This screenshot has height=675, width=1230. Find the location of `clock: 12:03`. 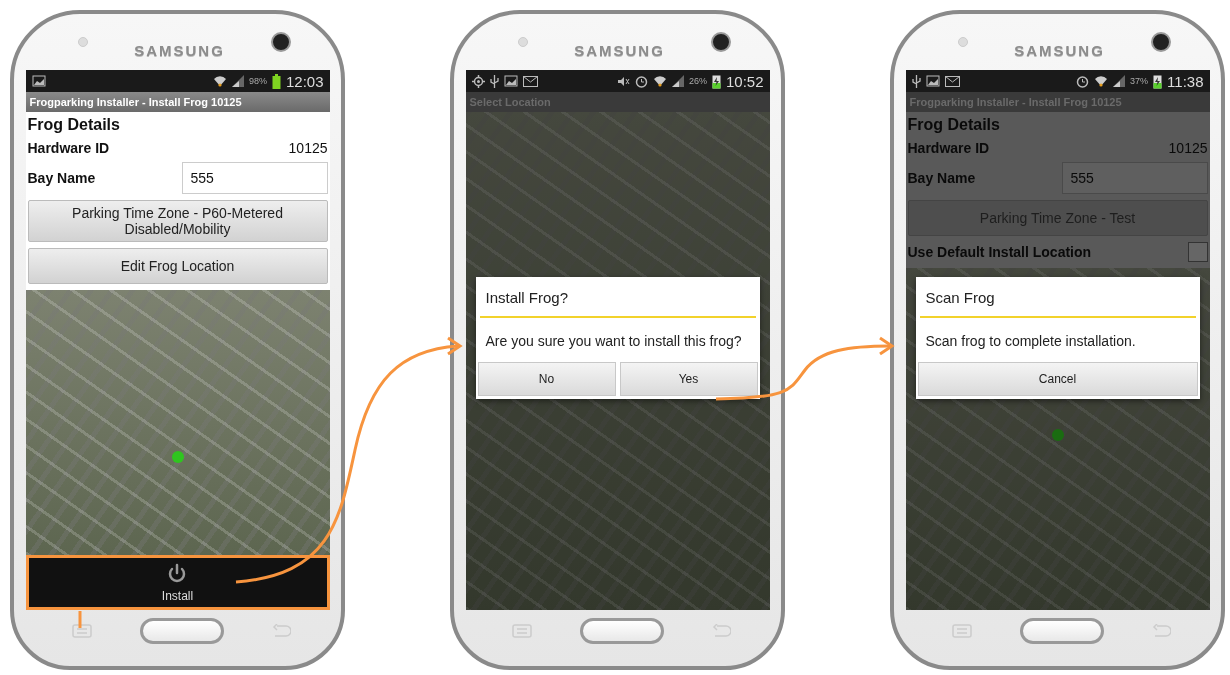

clock: 12:03 is located at coordinates (304, 81).